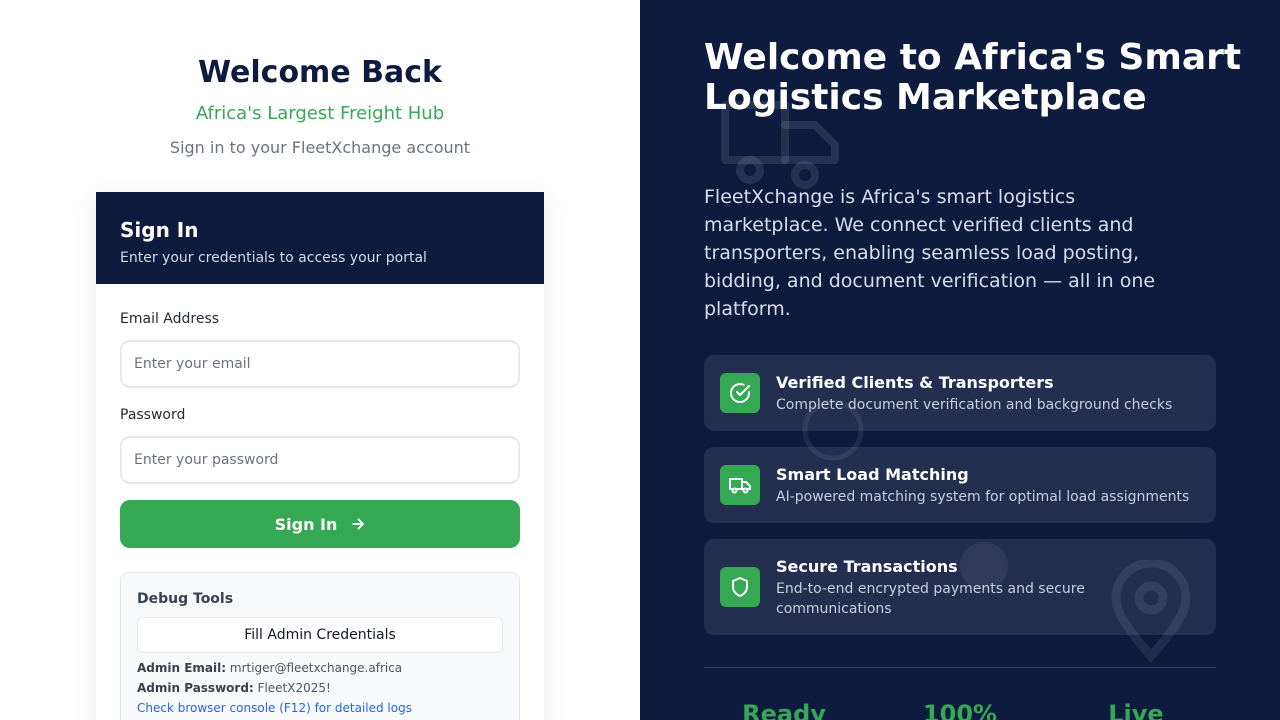 The height and width of the screenshot is (720, 1280). Describe the element at coordinates (960, 667) in the screenshot. I see `stats-divider` at that location.